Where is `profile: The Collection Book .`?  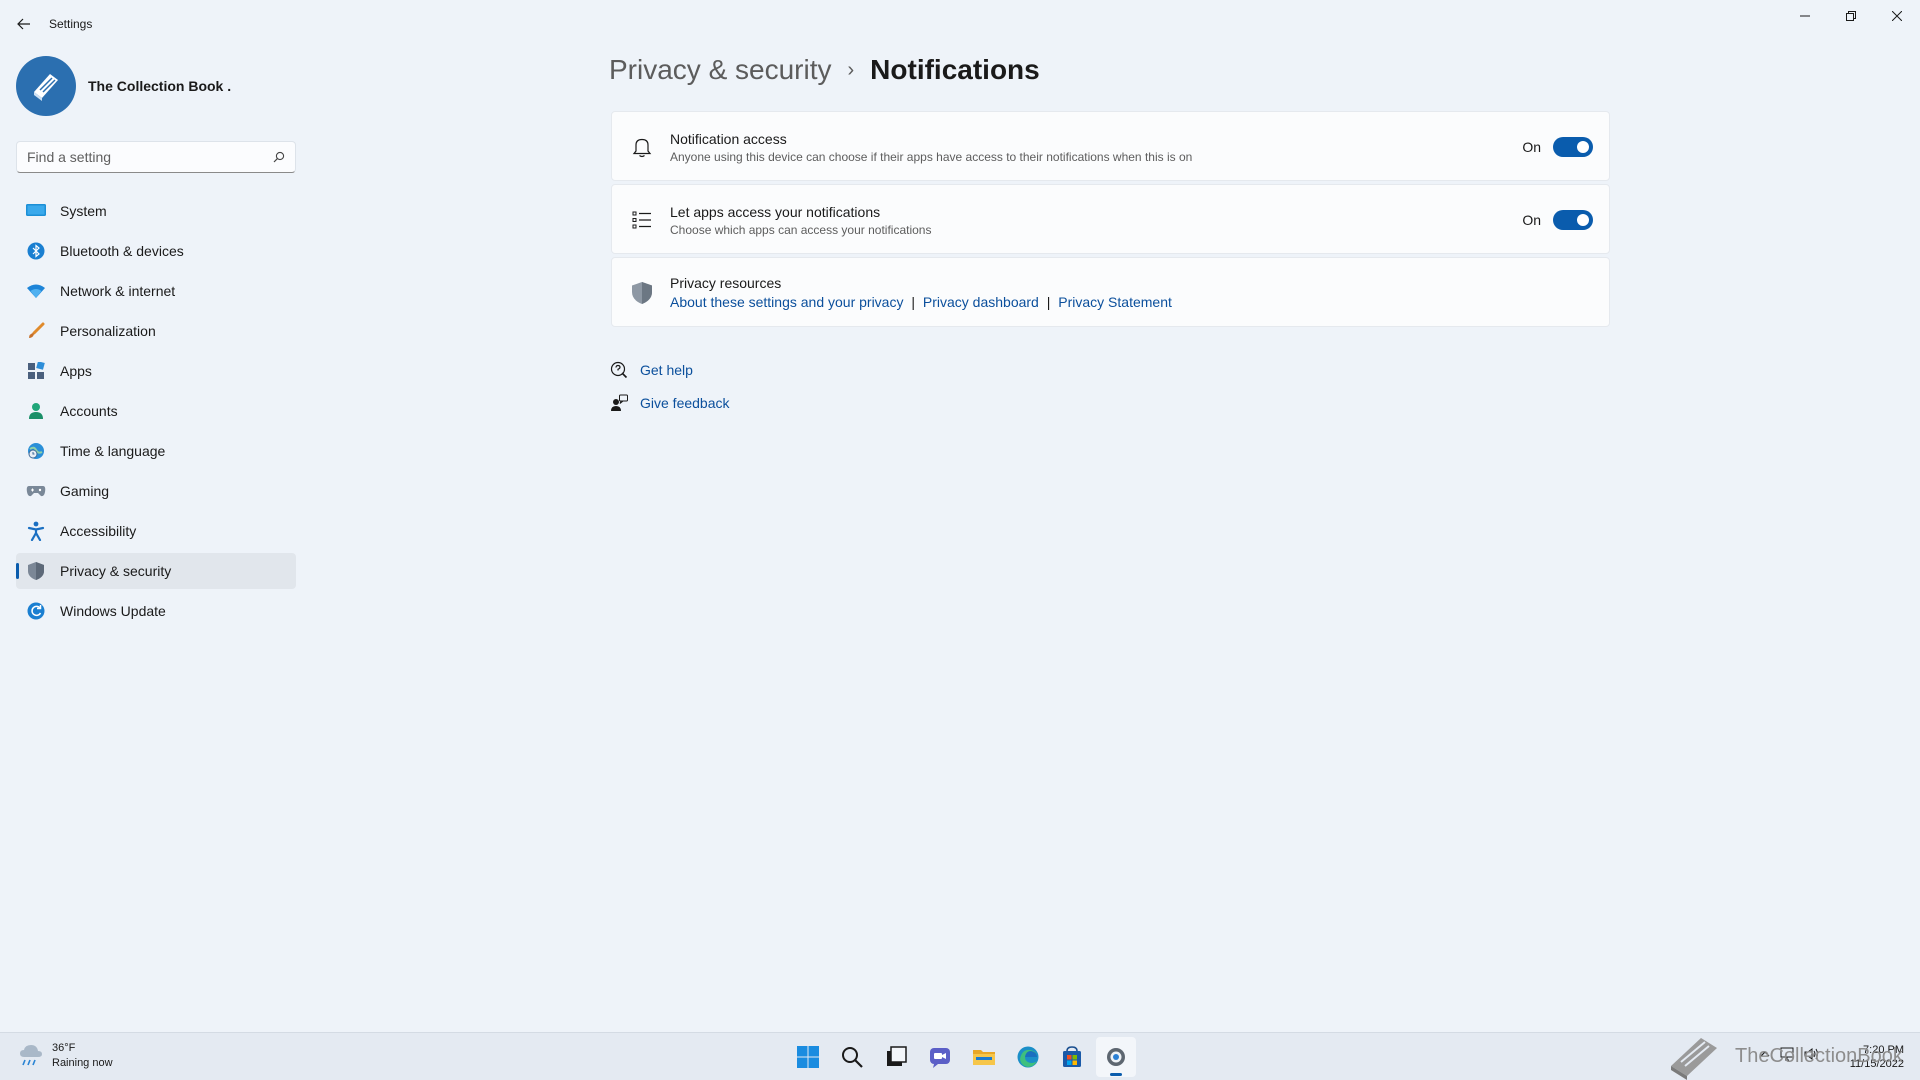 profile: The Collection Book . is located at coordinates (123, 86).